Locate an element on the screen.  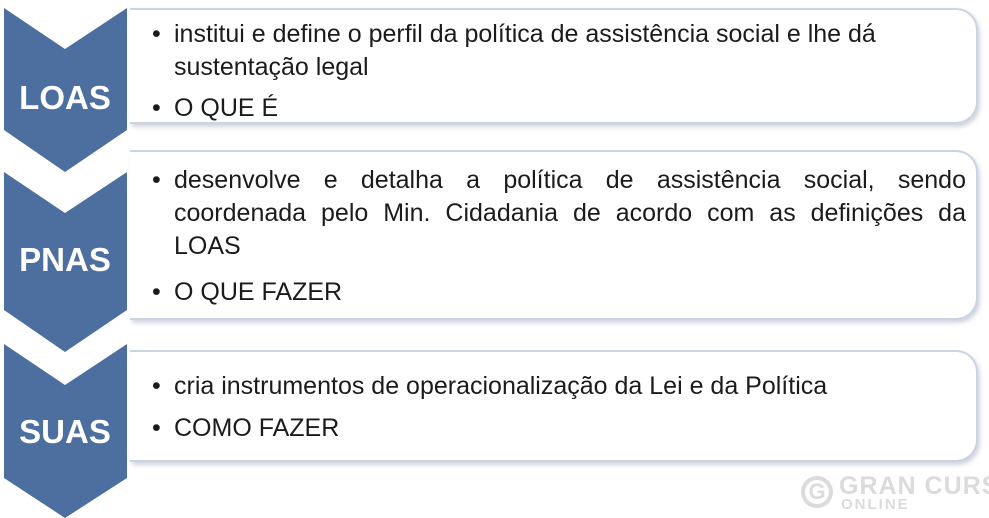
gran-logo-icon: G is located at coordinates (817, 492).